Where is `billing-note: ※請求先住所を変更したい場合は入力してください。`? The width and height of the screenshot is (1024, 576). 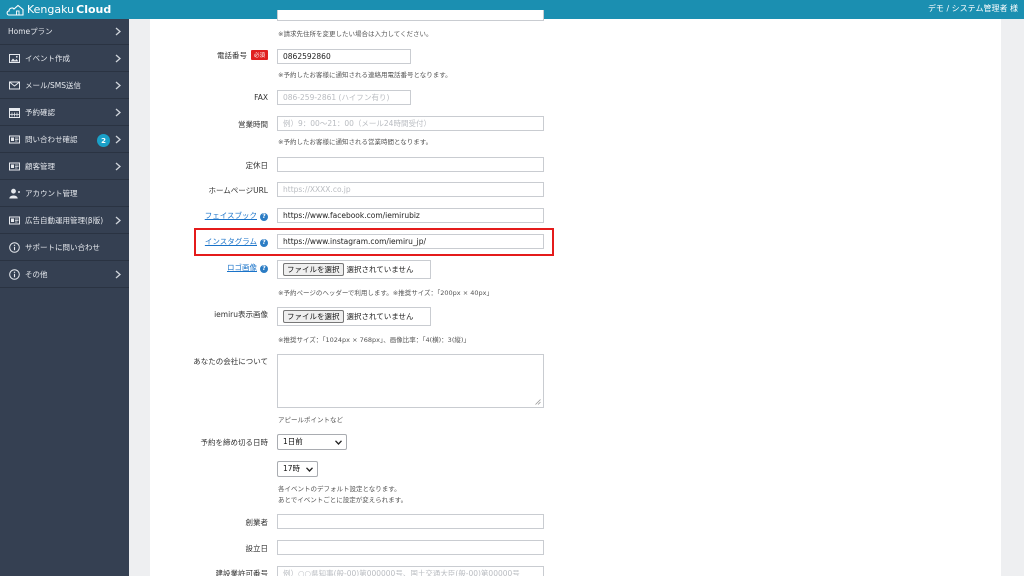 billing-note: ※請求先住所を変更したい場合は入力してください。 is located at coordinates (355, 34).